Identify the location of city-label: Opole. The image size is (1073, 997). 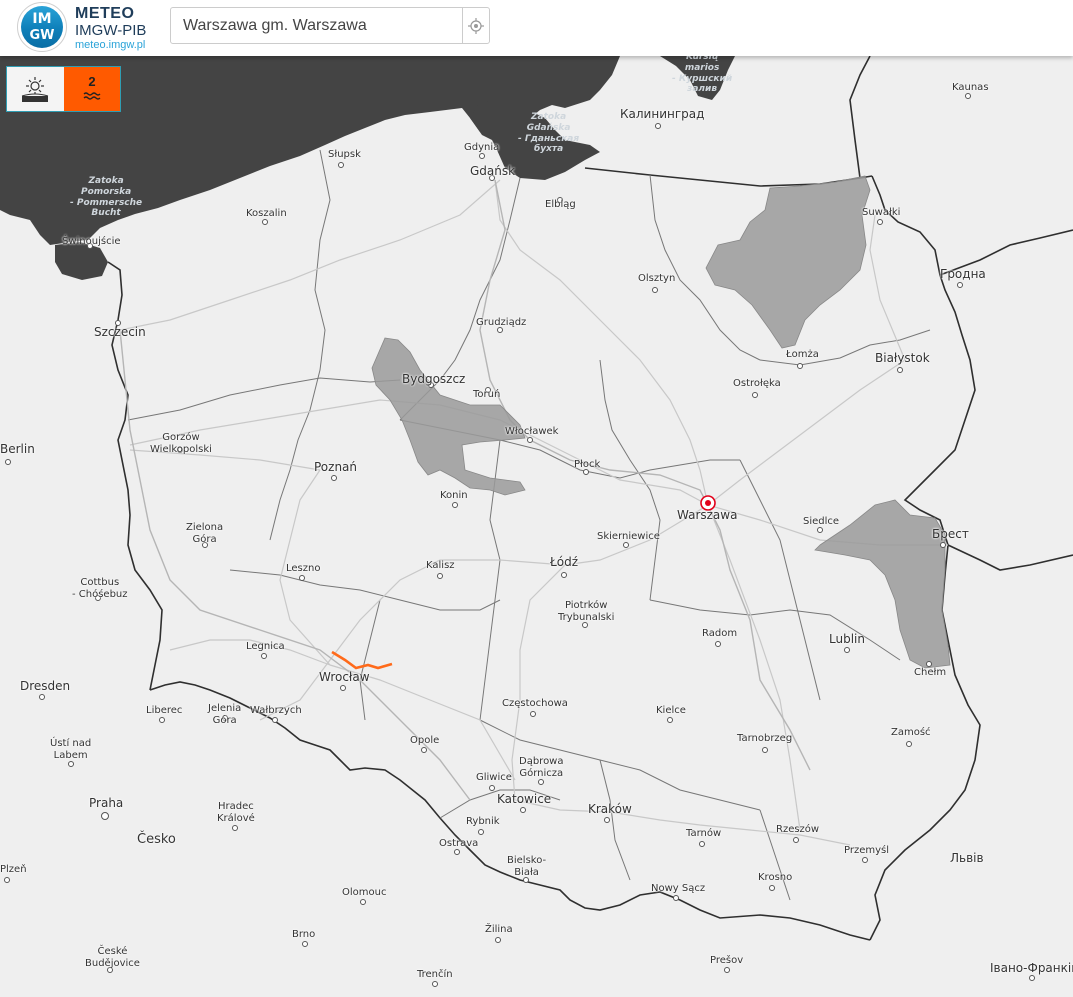
(425, 740).